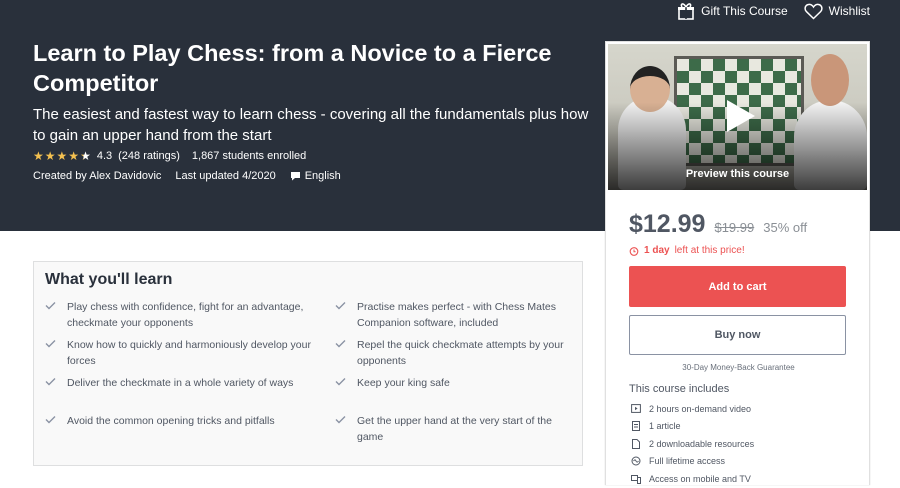 This screenshot has height=488, width=900. What do you see at coordinates (849, 11) in the screenshot?
I see `wishlist-label: Wishlist` at bounding box center [849, 11].